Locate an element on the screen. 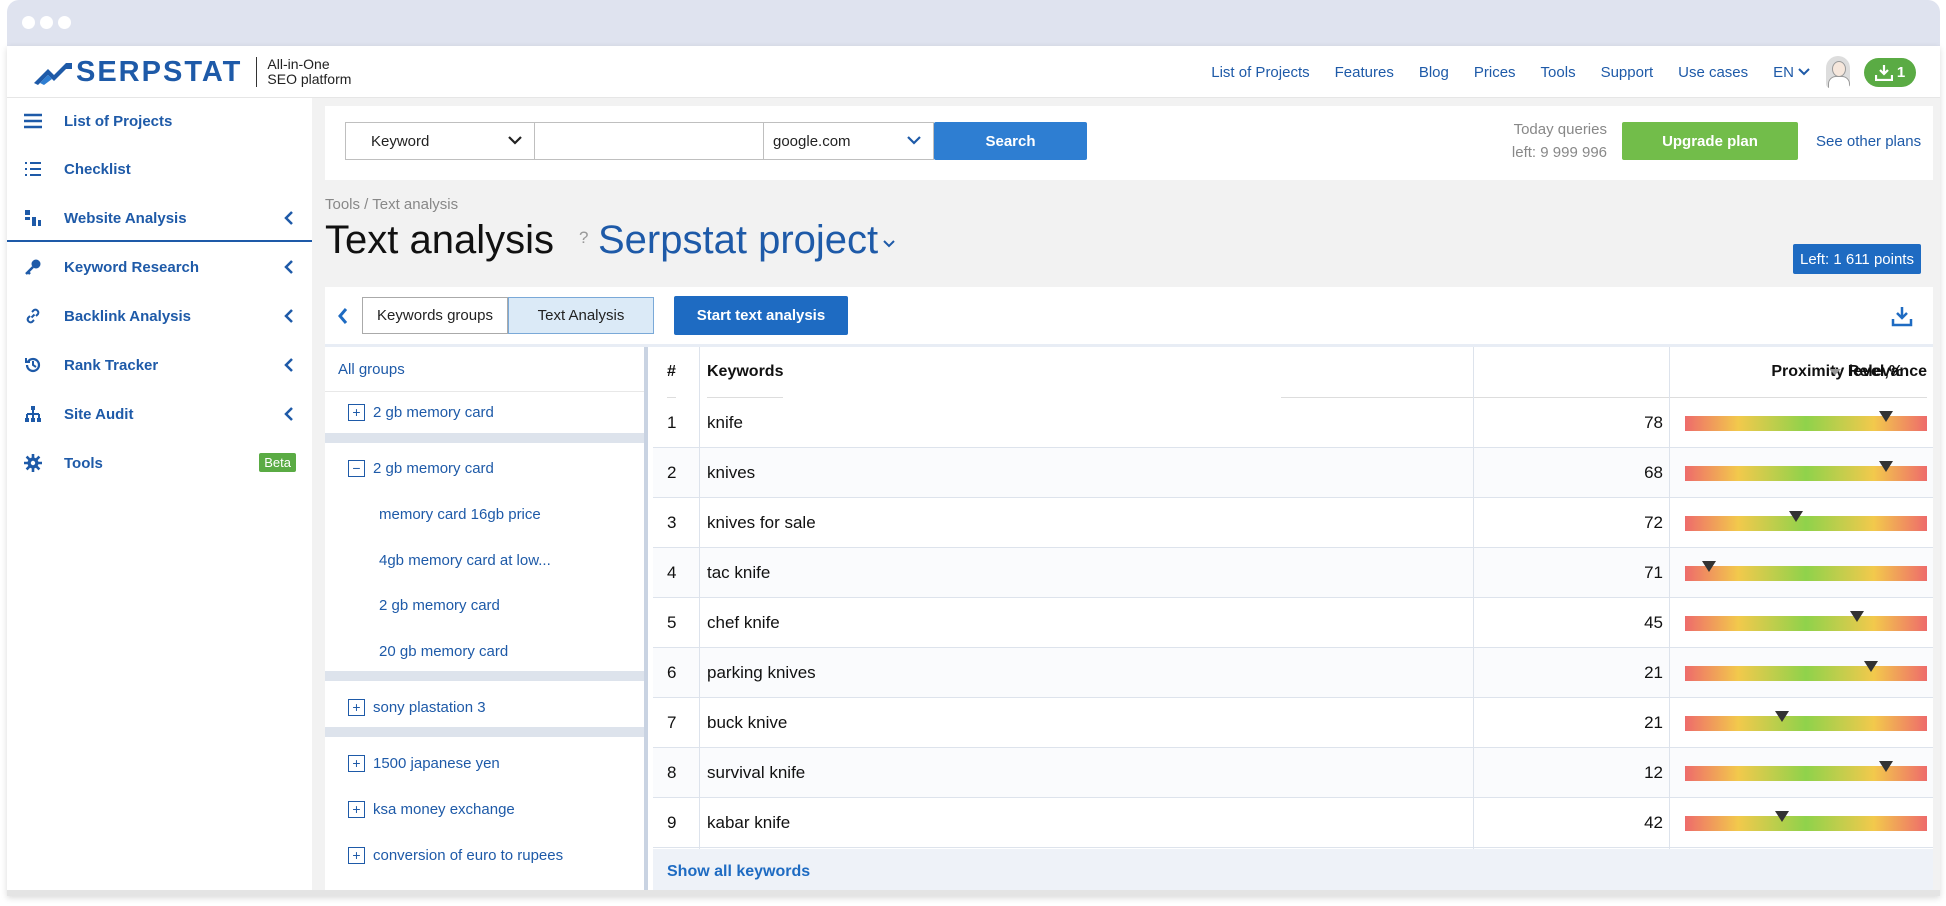 The image size is (1946, 906). bar-chart-icon is located at coordinates (33, 218).